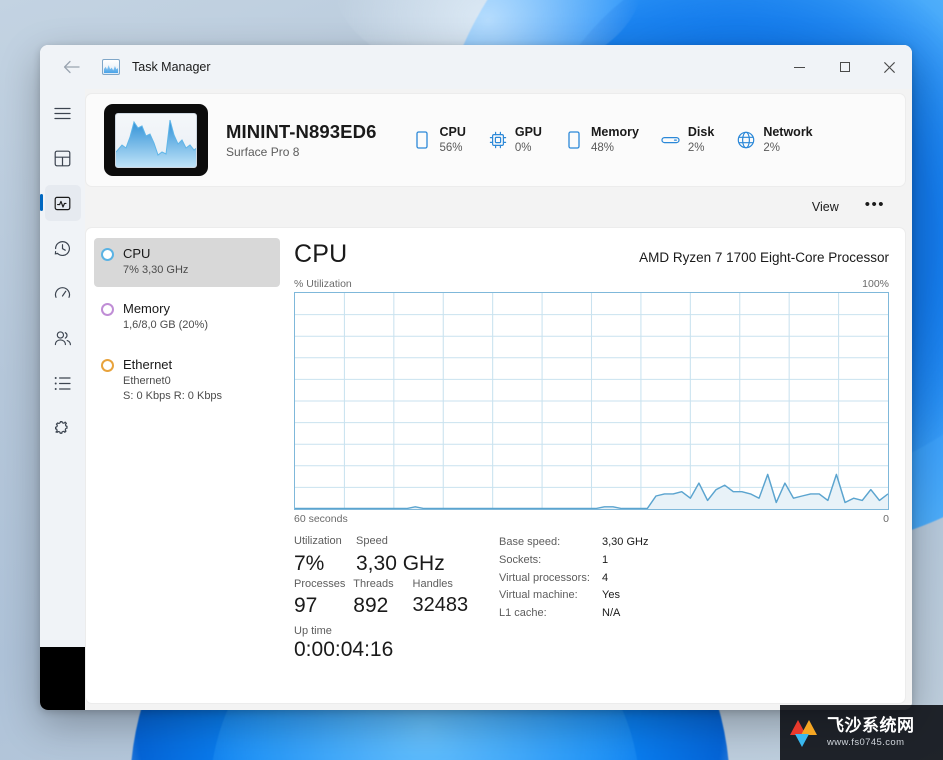 This screenshot has width=943, height=760. What do you see at coordinates (137, 253) in the screenshot?
I see `list-item-cpu-title: CPU` at bounding box center [137, 253].